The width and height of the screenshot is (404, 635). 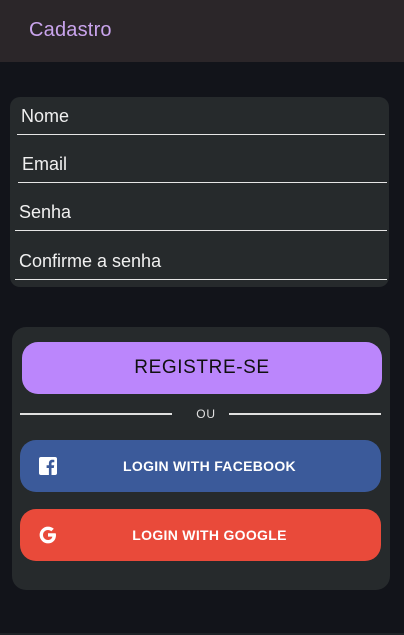 I want to click on name-input, so click(x=201, y=116).